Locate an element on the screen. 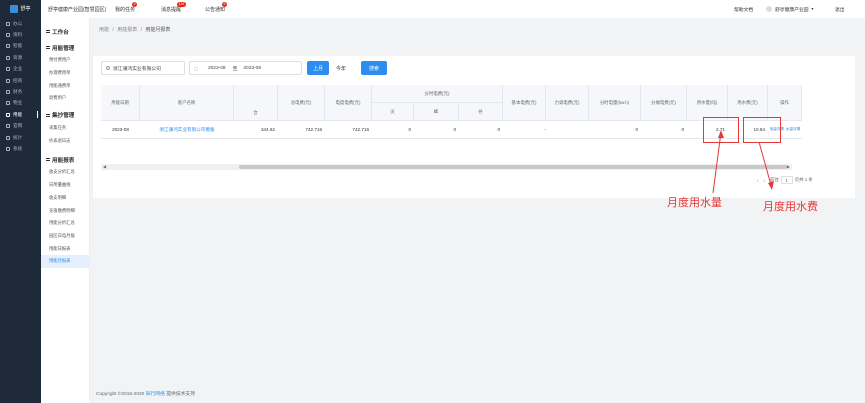 The width and height of the screenshot is (865, 403). col-elec-fee: 总电费(元) is located at coordinates (301, 103).